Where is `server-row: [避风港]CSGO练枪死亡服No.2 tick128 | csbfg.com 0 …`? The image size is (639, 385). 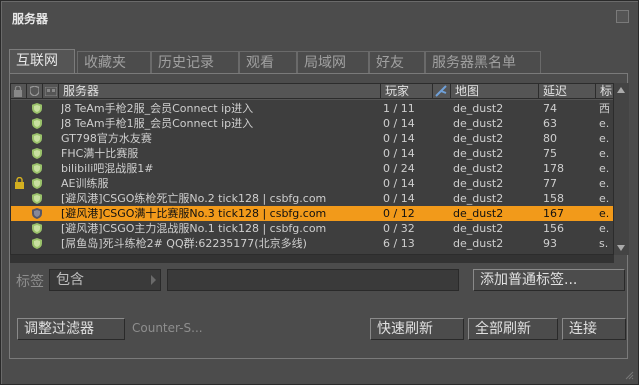
server-row: [避风港]CSGO练枪死亡服No.2 tick128 | csbfg.com 0 … is located at coordinates (312, 198).